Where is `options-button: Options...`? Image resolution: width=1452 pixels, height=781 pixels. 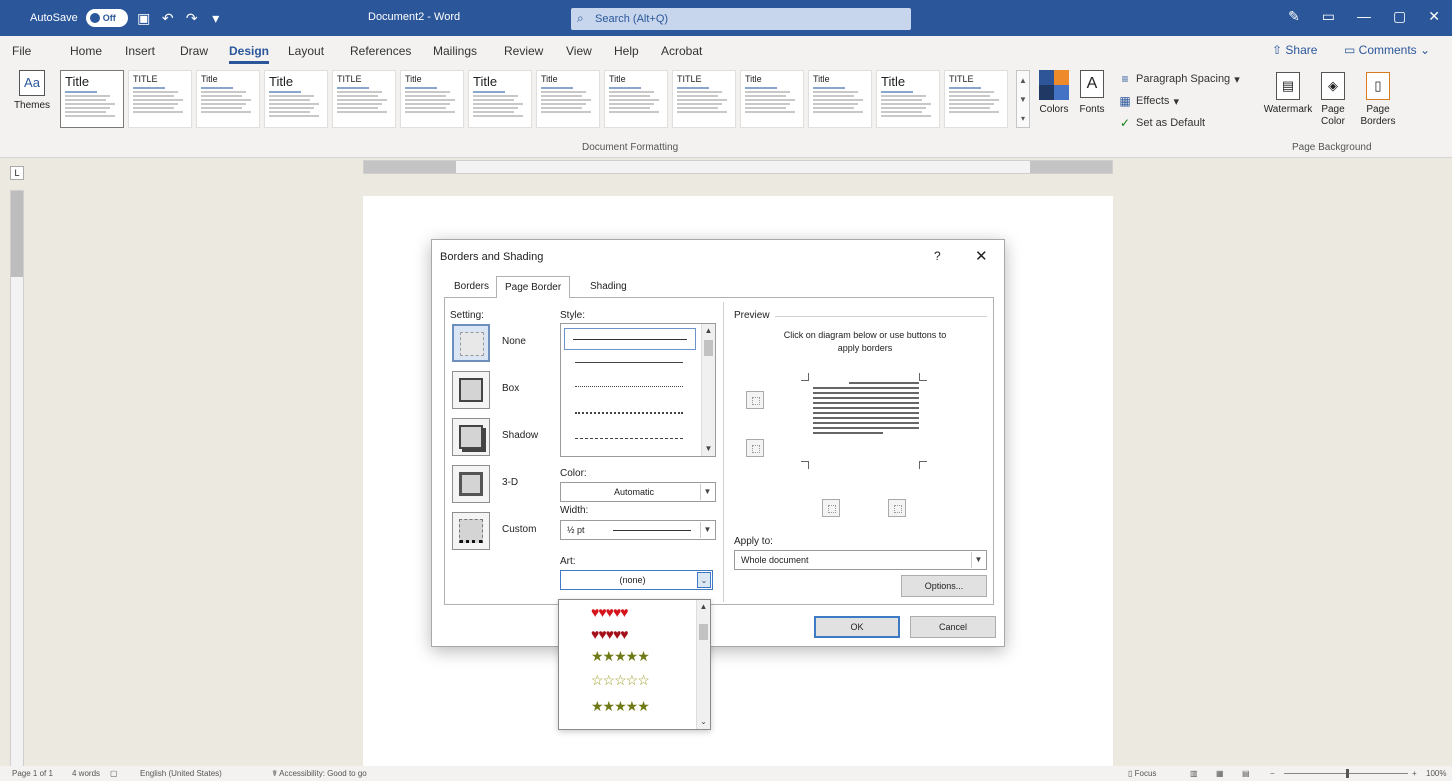
options-button: Options... is located at coordinates (944, 586).